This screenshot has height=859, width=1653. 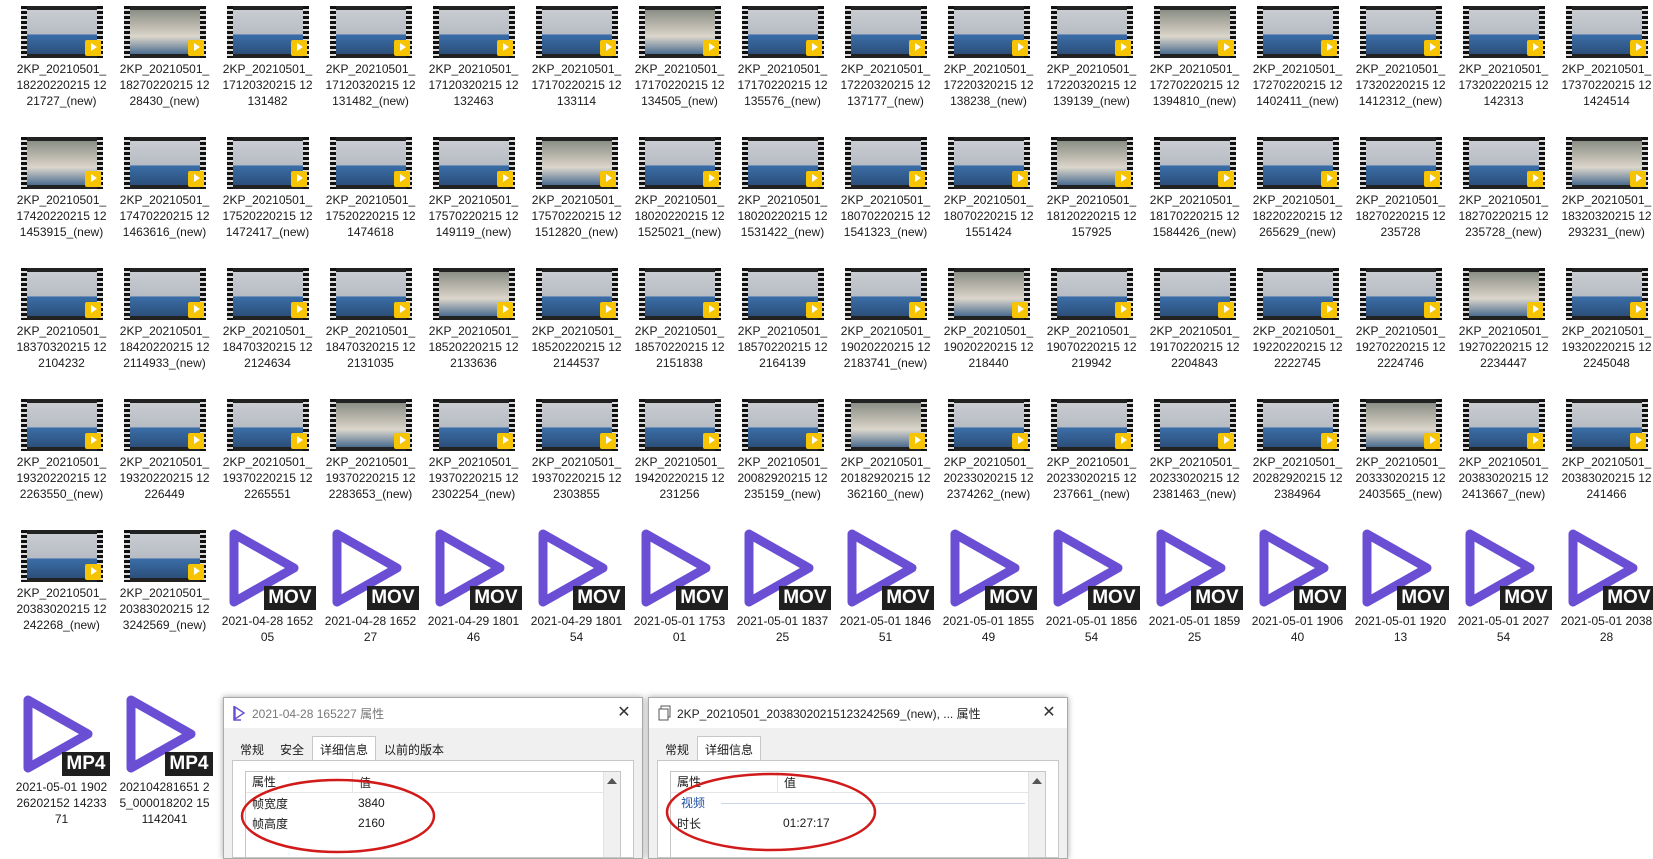 I want to click on file-item: MOV2021-05-01 190640, so click(x=1297, y=584).